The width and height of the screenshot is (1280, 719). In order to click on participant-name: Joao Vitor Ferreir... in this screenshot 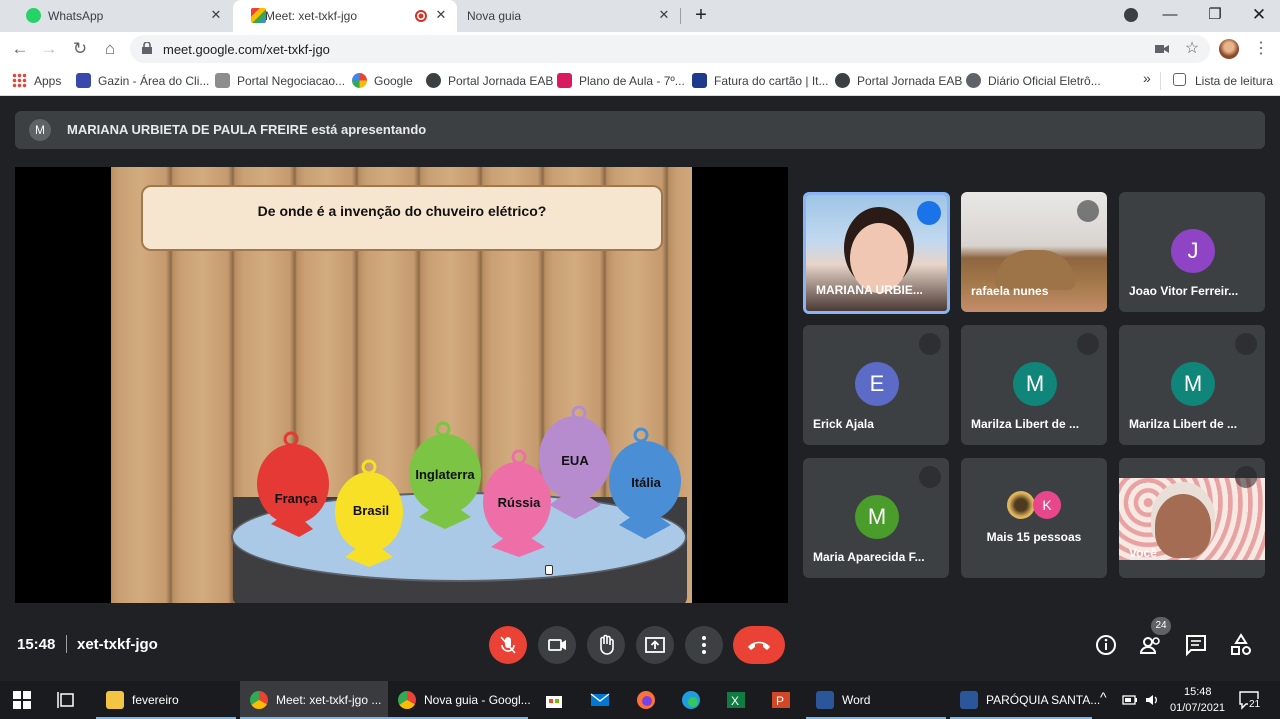, I will do `click(1184, 291)`.